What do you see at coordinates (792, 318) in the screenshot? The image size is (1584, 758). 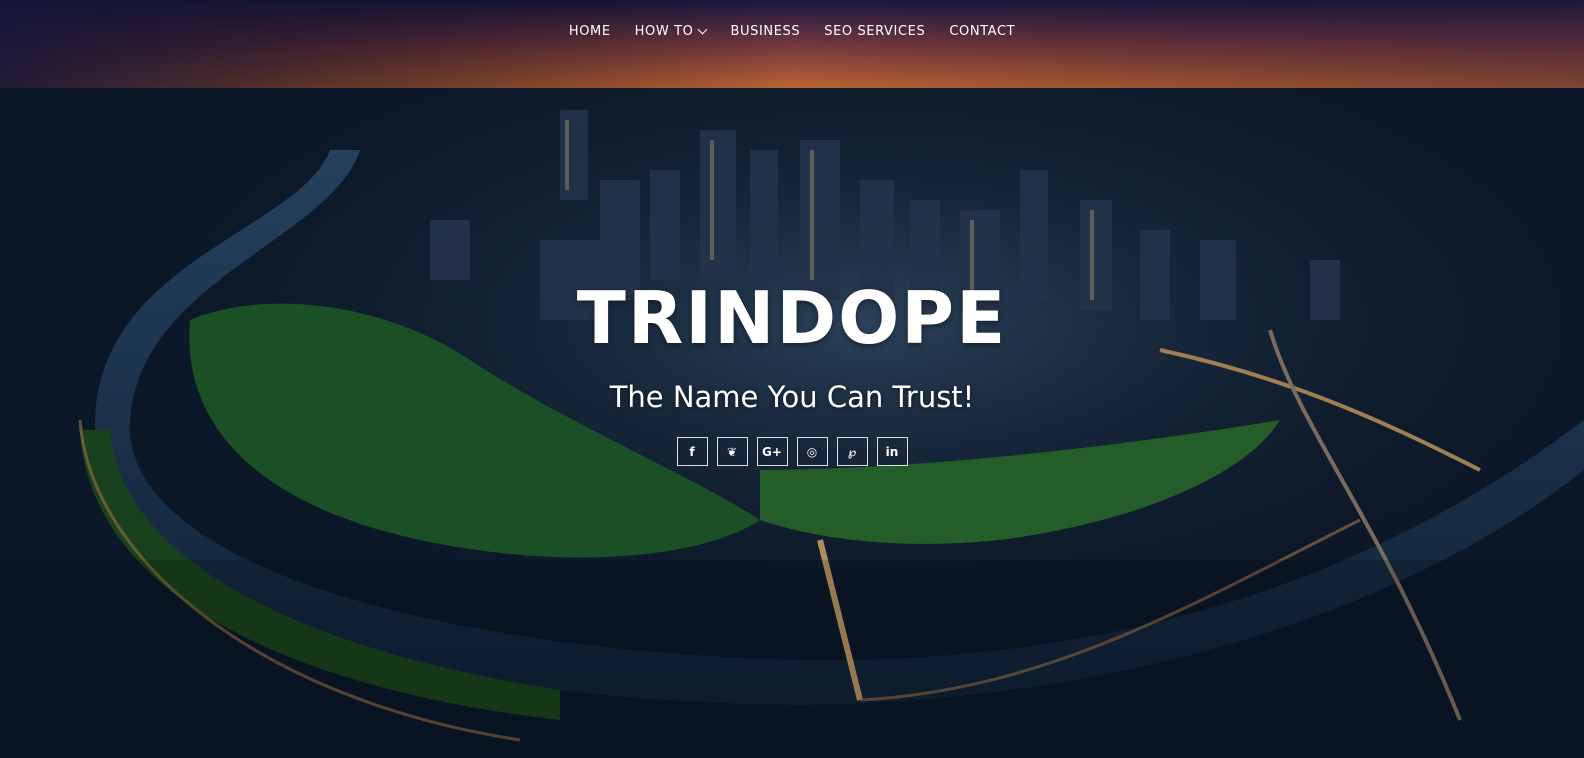 I see `site-title: TRINDOPE` at bounding box center [792, 318].